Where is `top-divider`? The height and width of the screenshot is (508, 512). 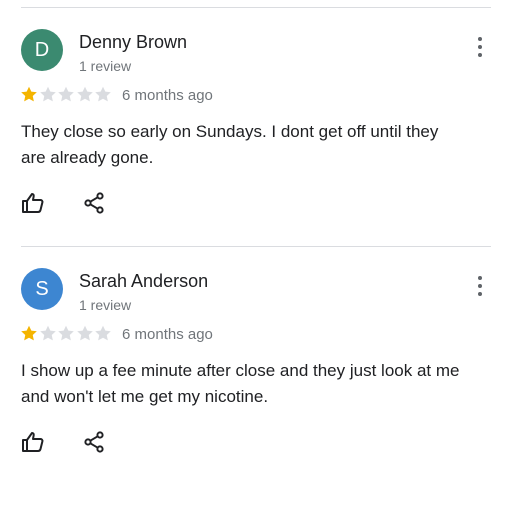 top-divider is located at coordinates (256, 7).